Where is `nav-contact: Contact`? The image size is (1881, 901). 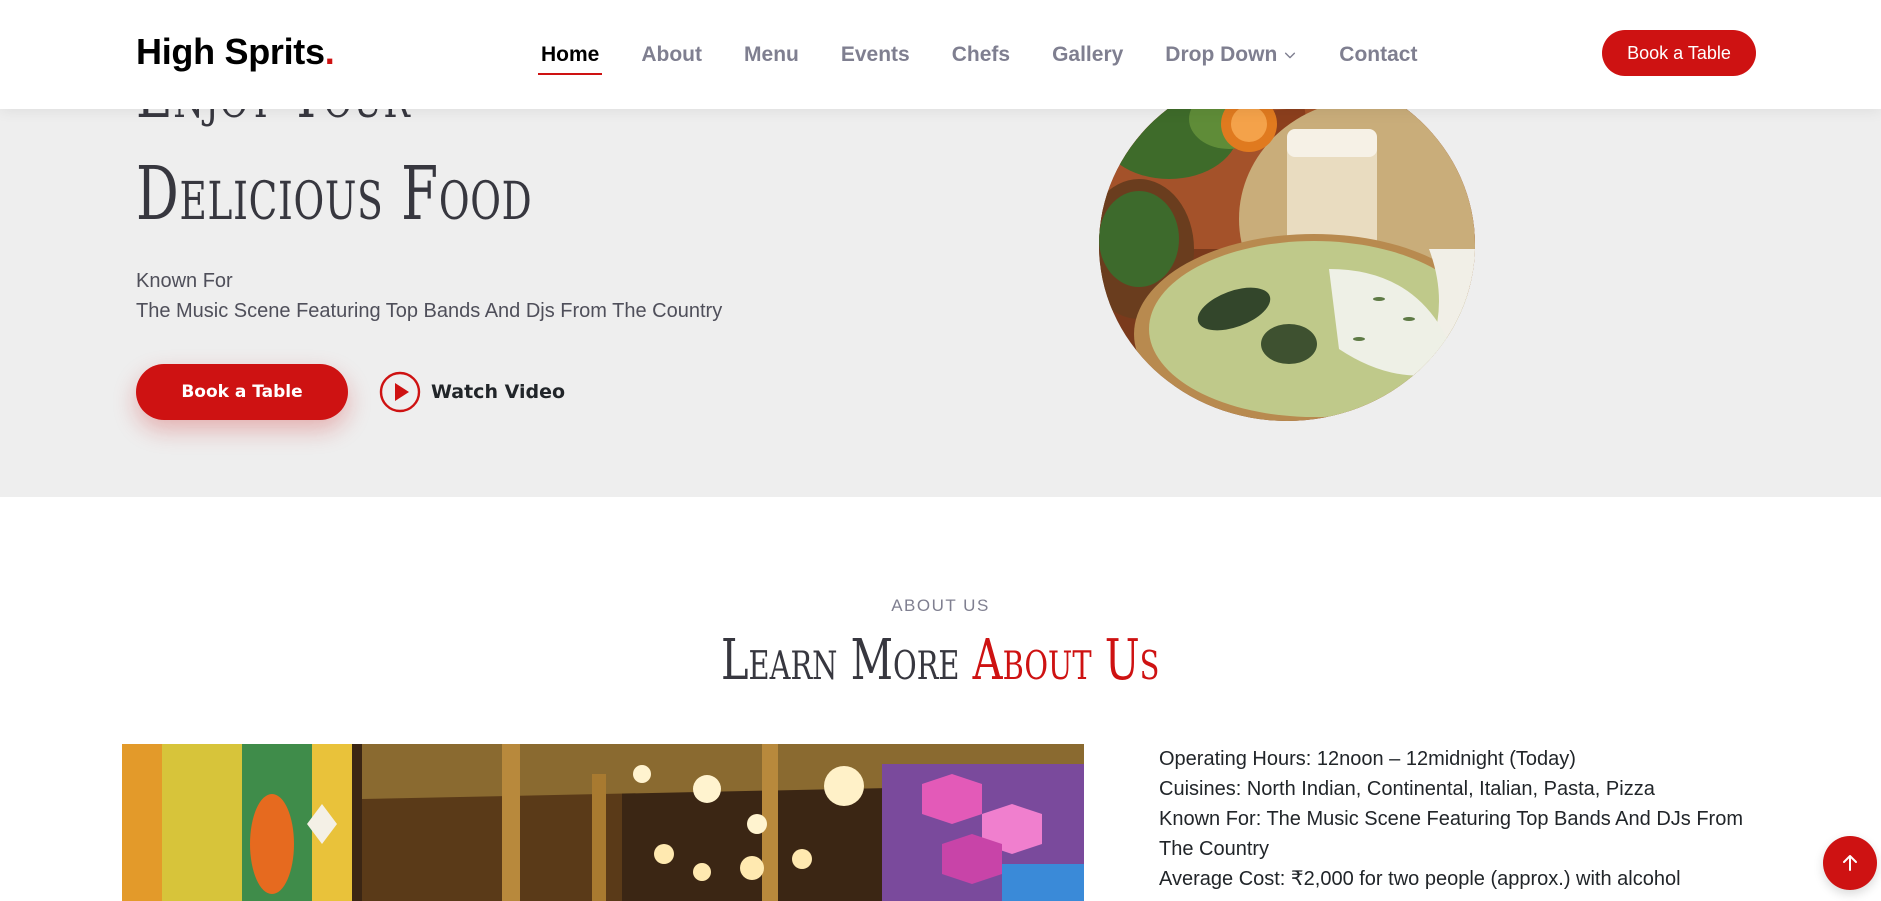 nav-contact: Contact is located at coordinates (1378, 54).